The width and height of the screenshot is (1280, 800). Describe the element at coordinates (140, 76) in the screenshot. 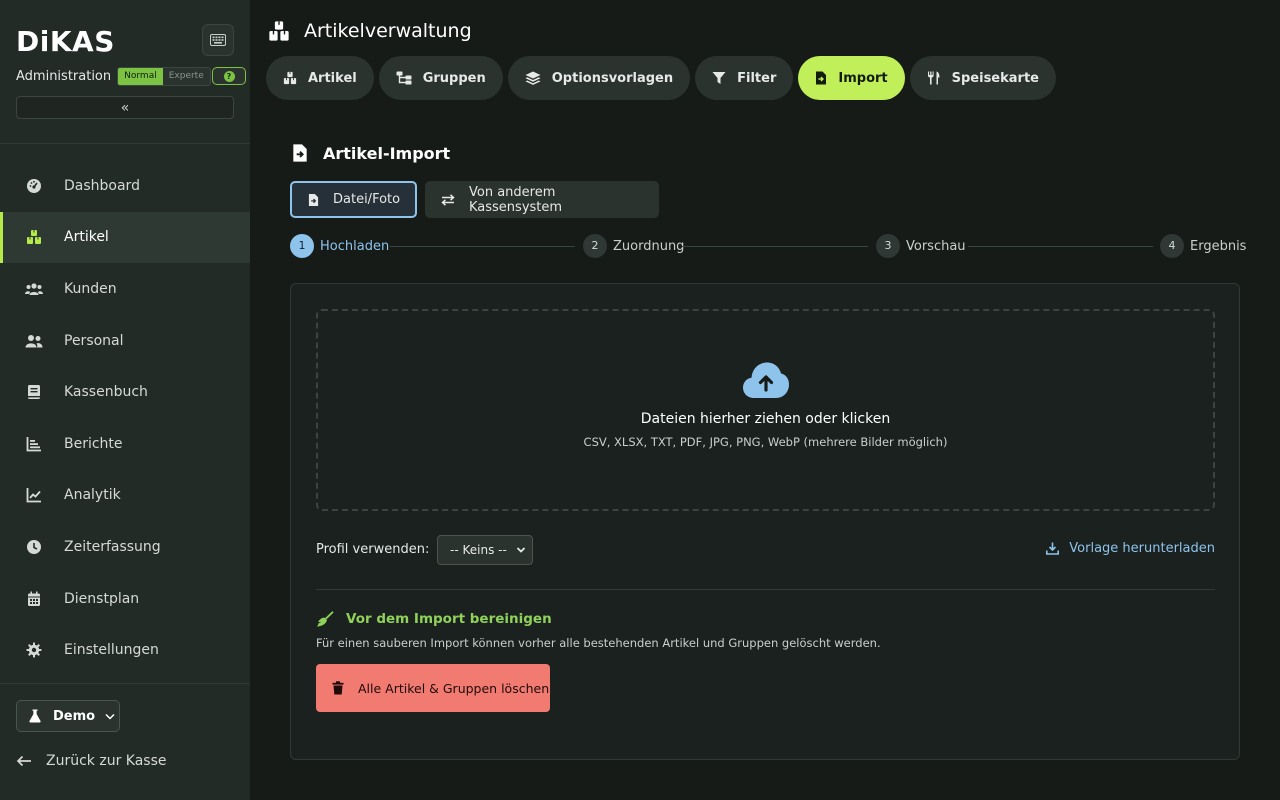

I see `mode-normal-option: Normal` at that location.